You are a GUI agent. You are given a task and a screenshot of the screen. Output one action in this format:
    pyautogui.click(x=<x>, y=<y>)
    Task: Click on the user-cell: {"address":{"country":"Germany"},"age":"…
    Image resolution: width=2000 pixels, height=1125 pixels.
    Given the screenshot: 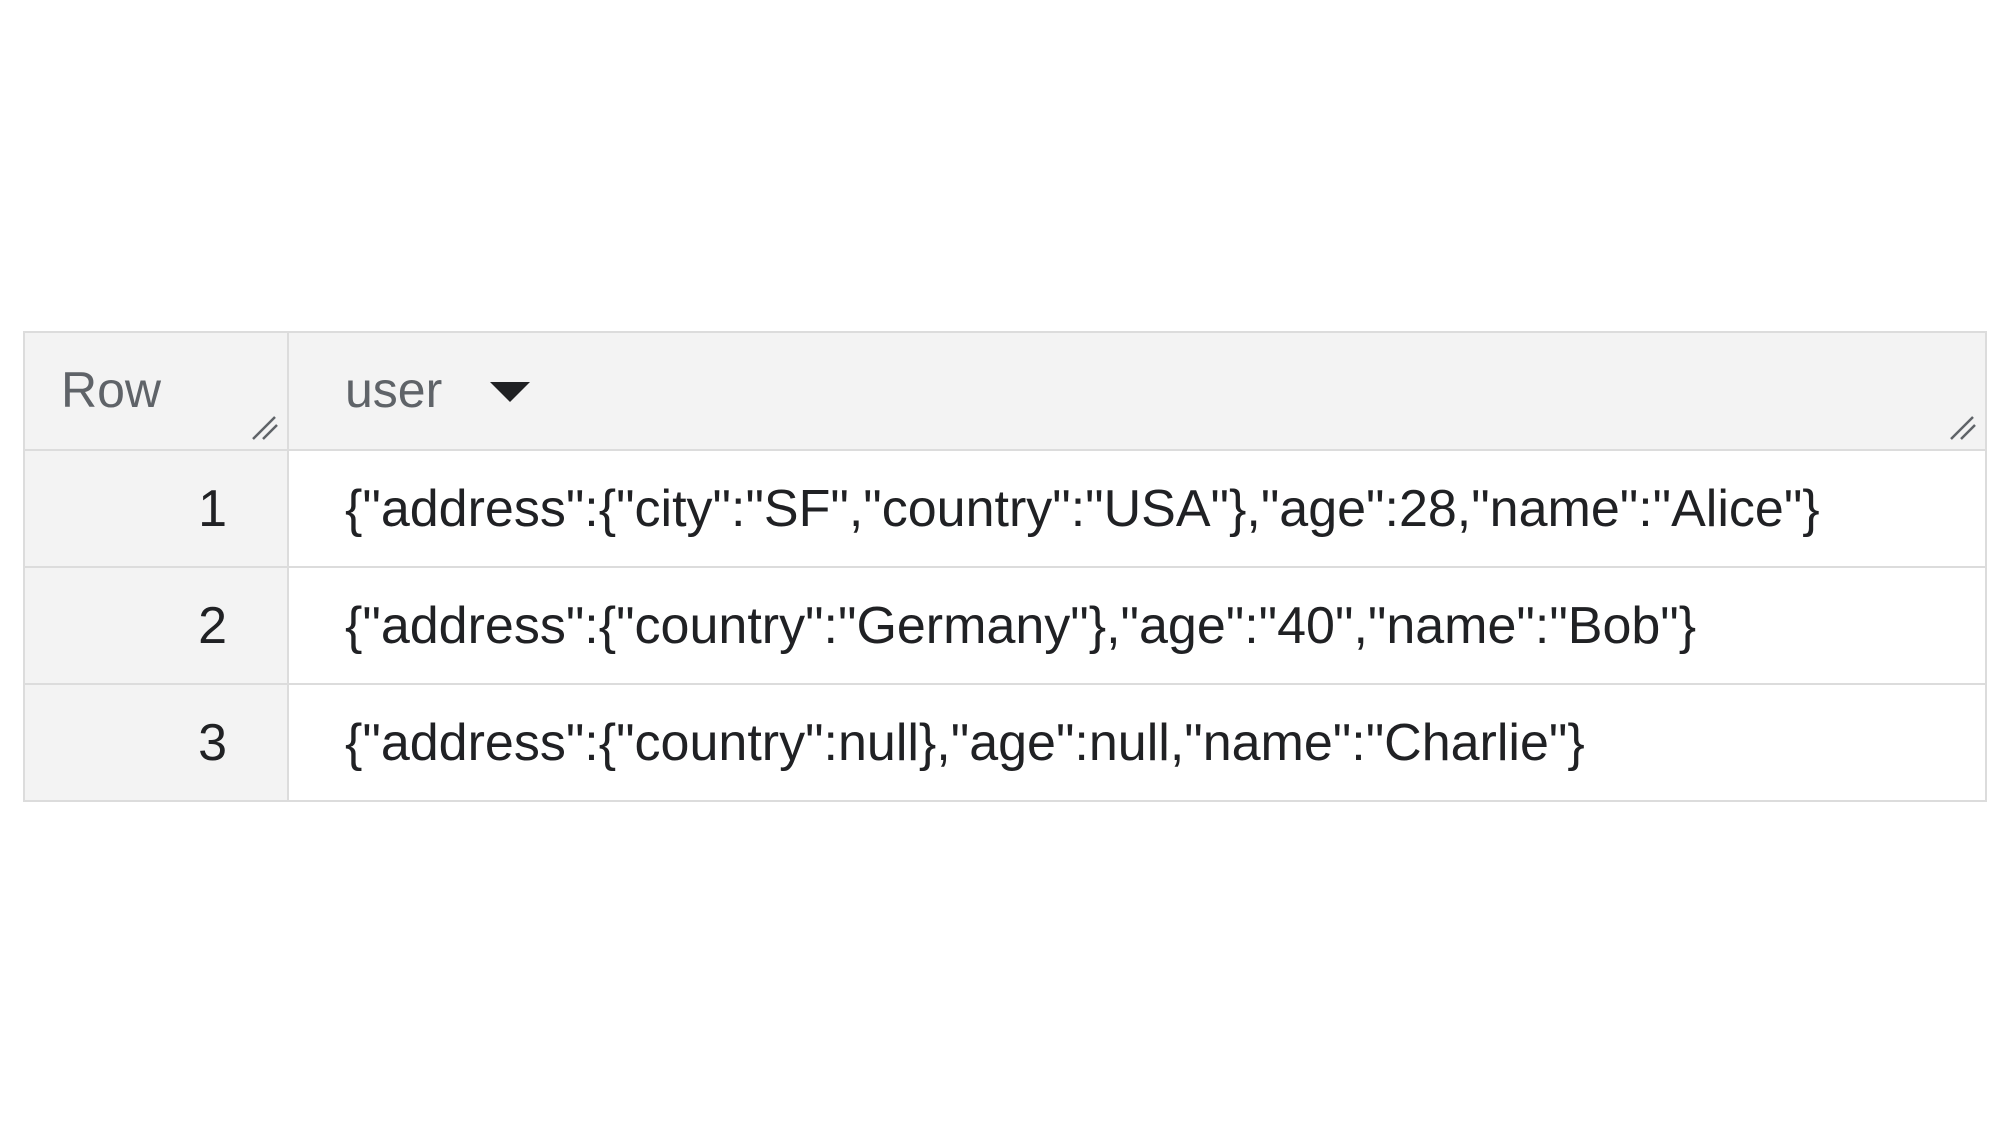 What is the action you would take?
    pyautogui.click(x=1137, y=625)
    